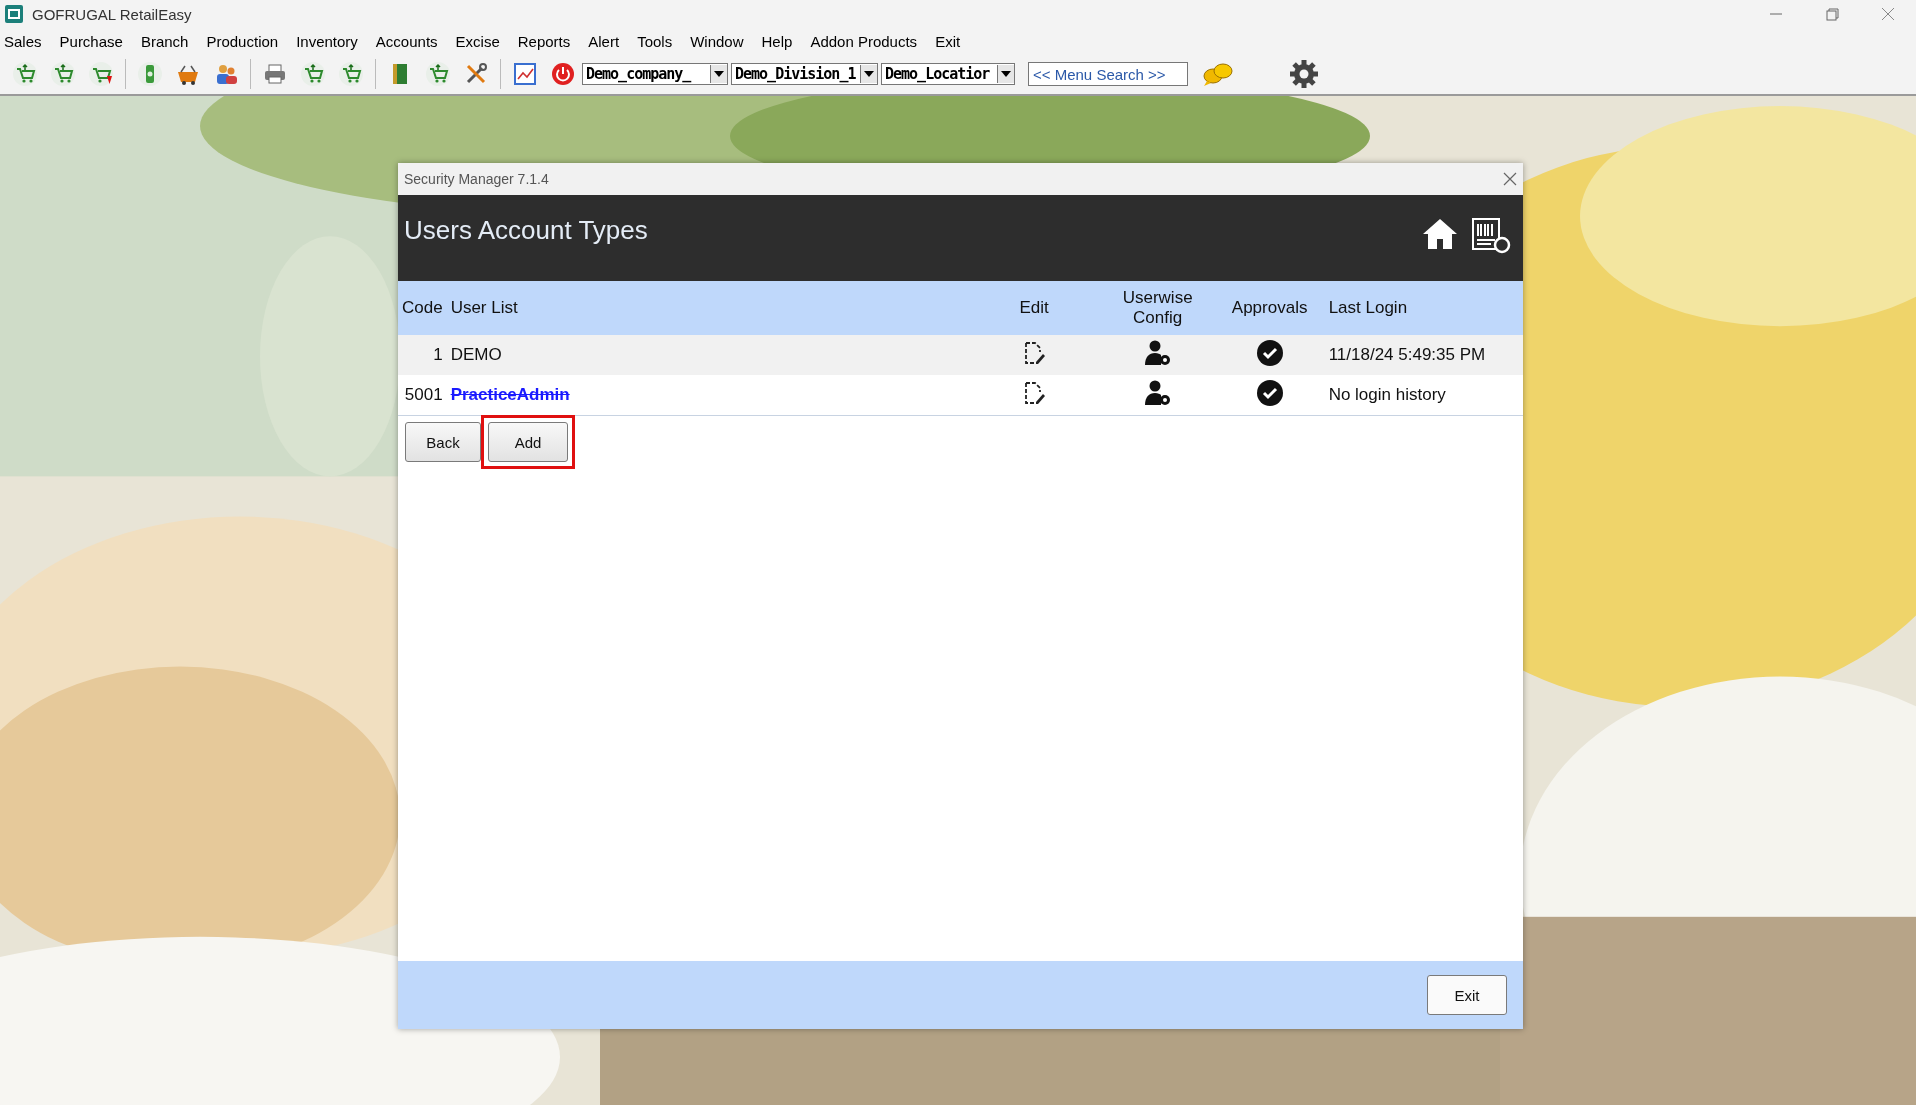 The width and height of the screenshot is (1916, 1105). What do you see at coordinates (331, 41) in the screenshot?
I see `menu-item: Inventory` at bounding box center [331, 41].